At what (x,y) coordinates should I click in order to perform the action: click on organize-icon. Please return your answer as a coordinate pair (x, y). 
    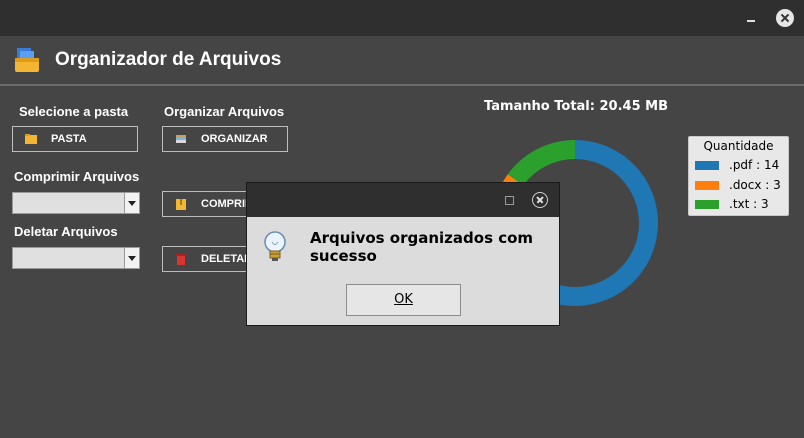
    Looking at the image, I should click on (181, 139).